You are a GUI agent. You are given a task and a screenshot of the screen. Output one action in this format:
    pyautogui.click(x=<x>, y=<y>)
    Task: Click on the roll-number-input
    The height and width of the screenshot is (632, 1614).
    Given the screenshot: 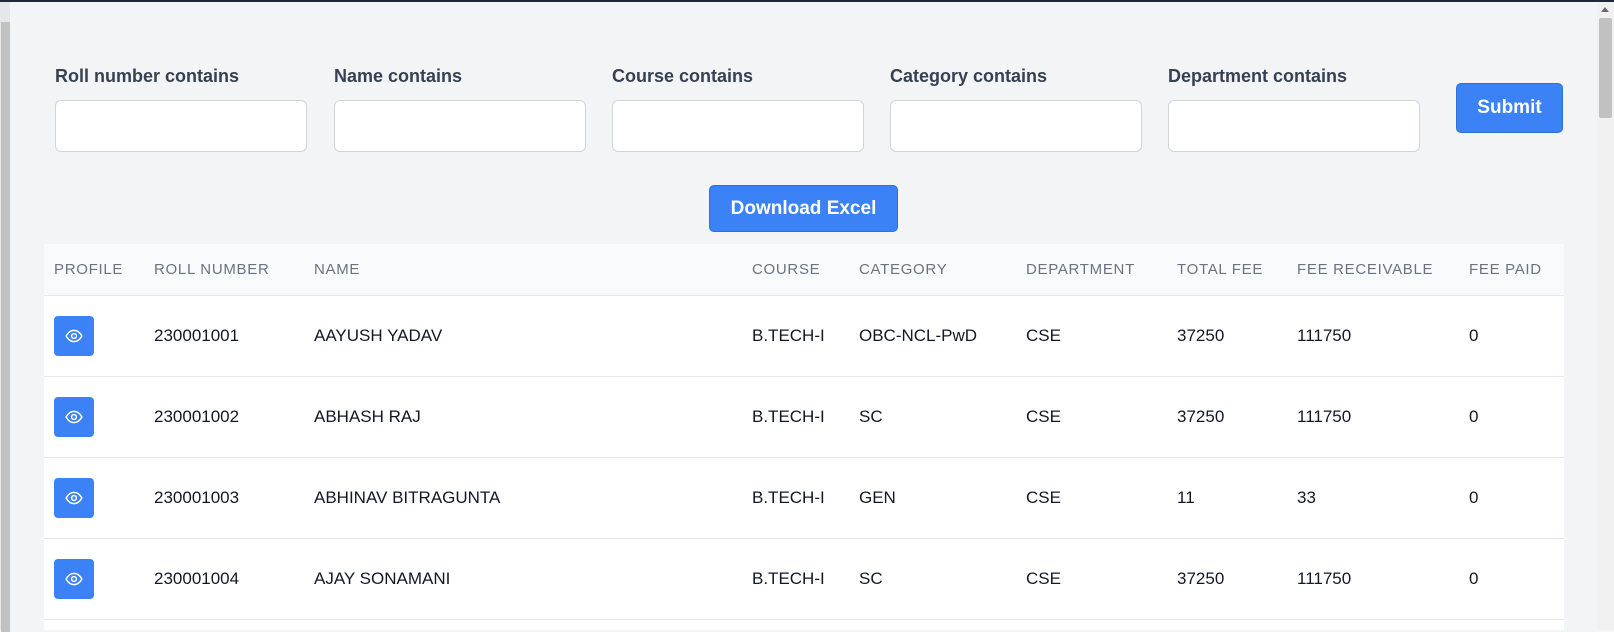 What is the action you would take?
    pyautogui.click(x=181, y=126)
    